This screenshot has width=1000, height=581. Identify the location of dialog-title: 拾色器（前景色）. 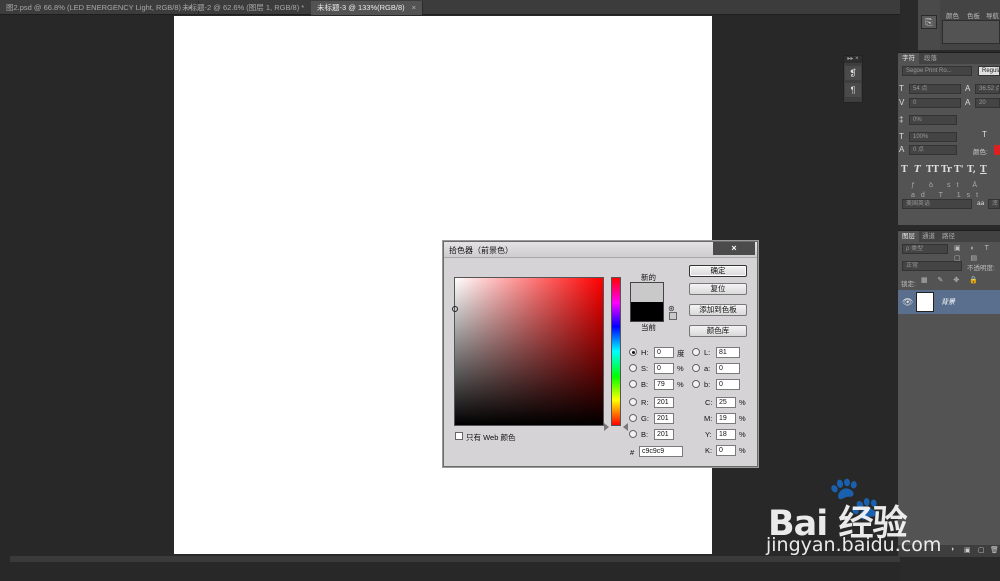
(481, 250).